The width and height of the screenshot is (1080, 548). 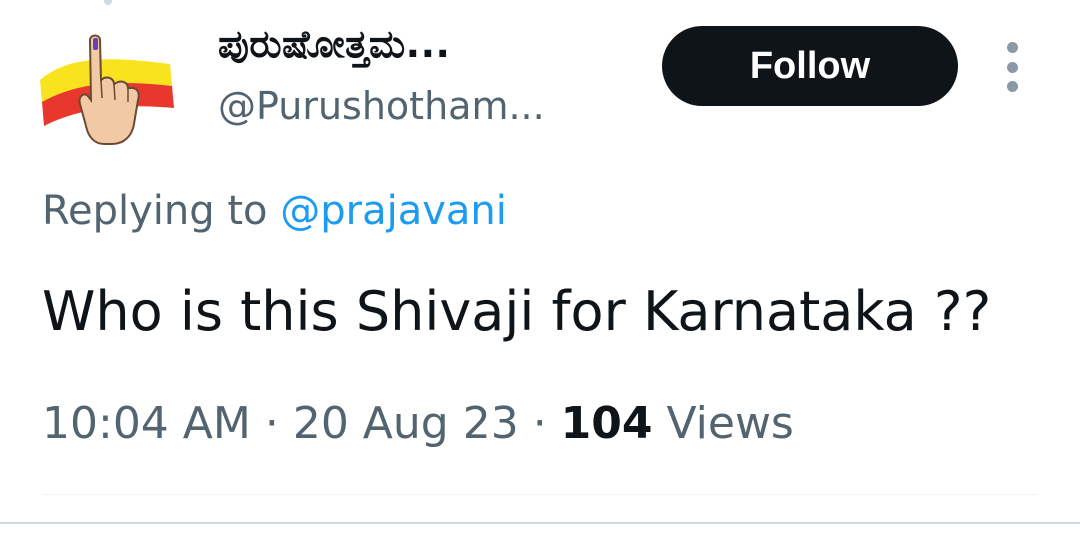 What do you see at coordinates (406, 423) in the screenshot?
I see `tweet-date: 20 Aug 23` at bounding box center [406, 423].